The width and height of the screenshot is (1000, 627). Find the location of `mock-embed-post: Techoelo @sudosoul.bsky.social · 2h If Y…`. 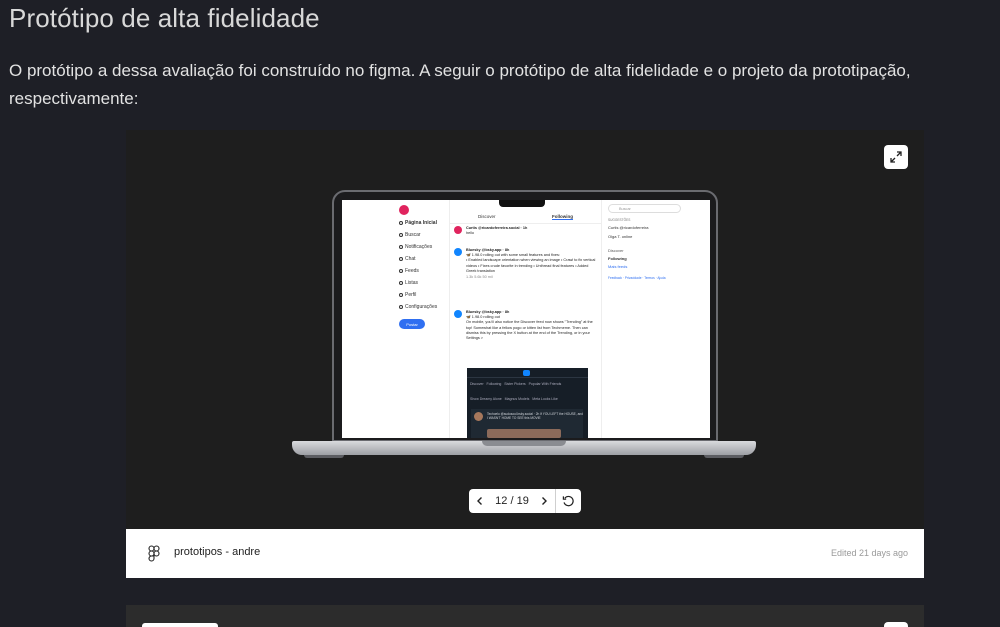

mock-embed-post: Techoelo @sudosoul.bsky.social · 2h If Y… is located at coordinates (527, 423).